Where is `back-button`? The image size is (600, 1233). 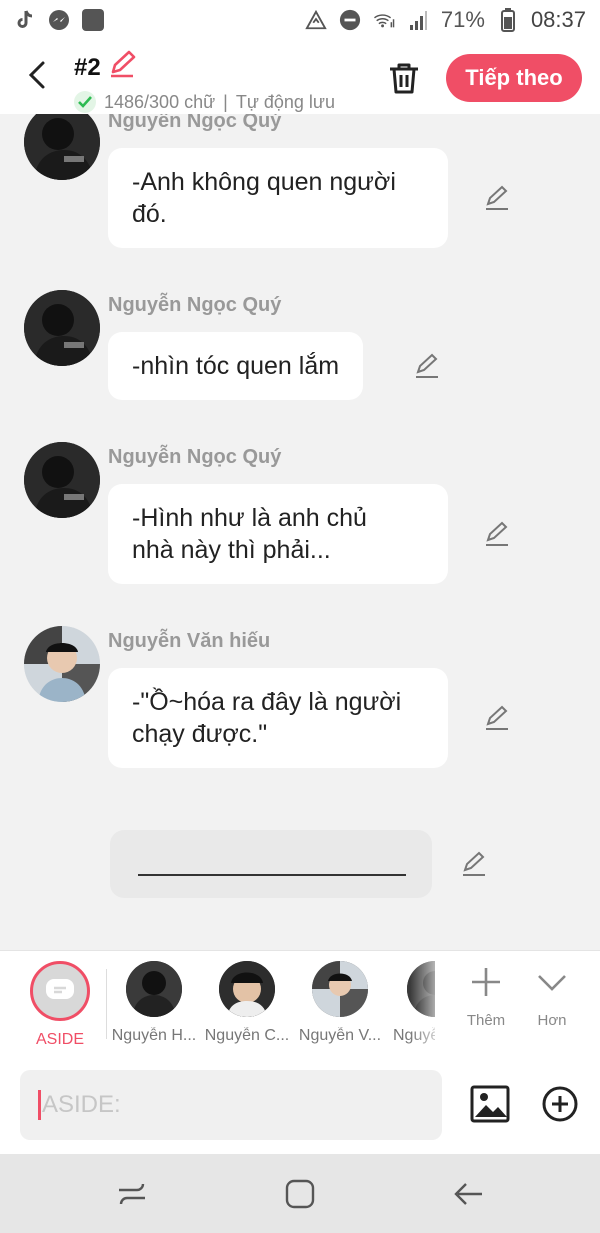 back-button is located at coordinates (37, 75).